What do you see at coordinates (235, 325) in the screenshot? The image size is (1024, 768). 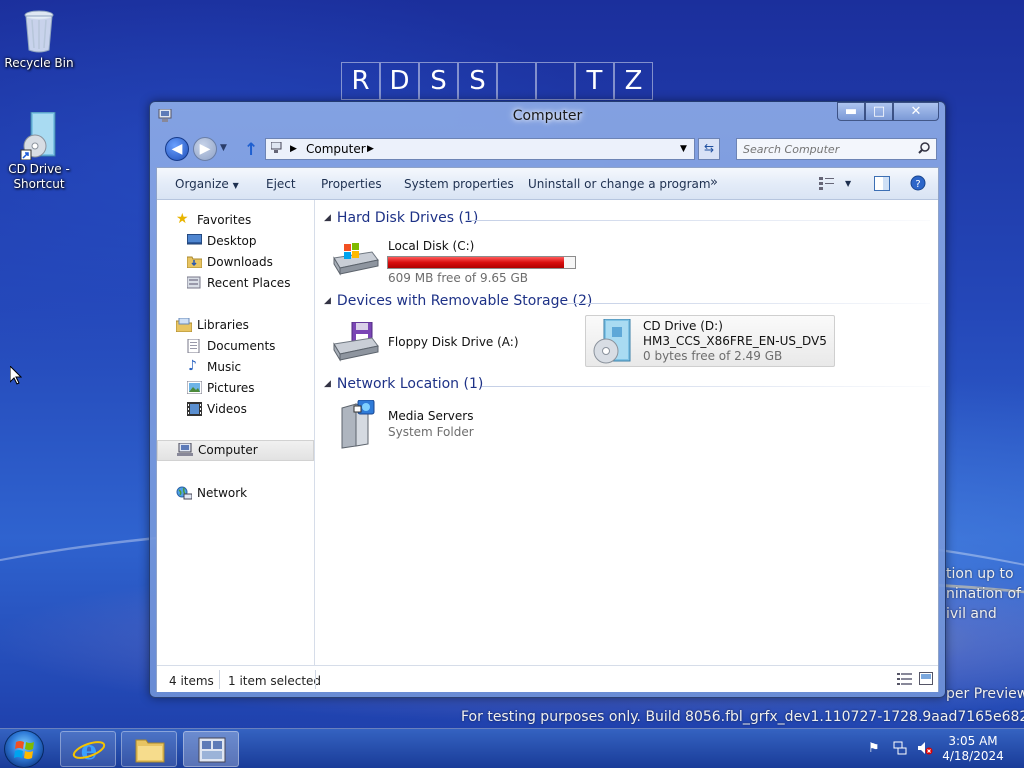 I see `nav-item-libraries: Libraries` at bounding box center [235, 325].